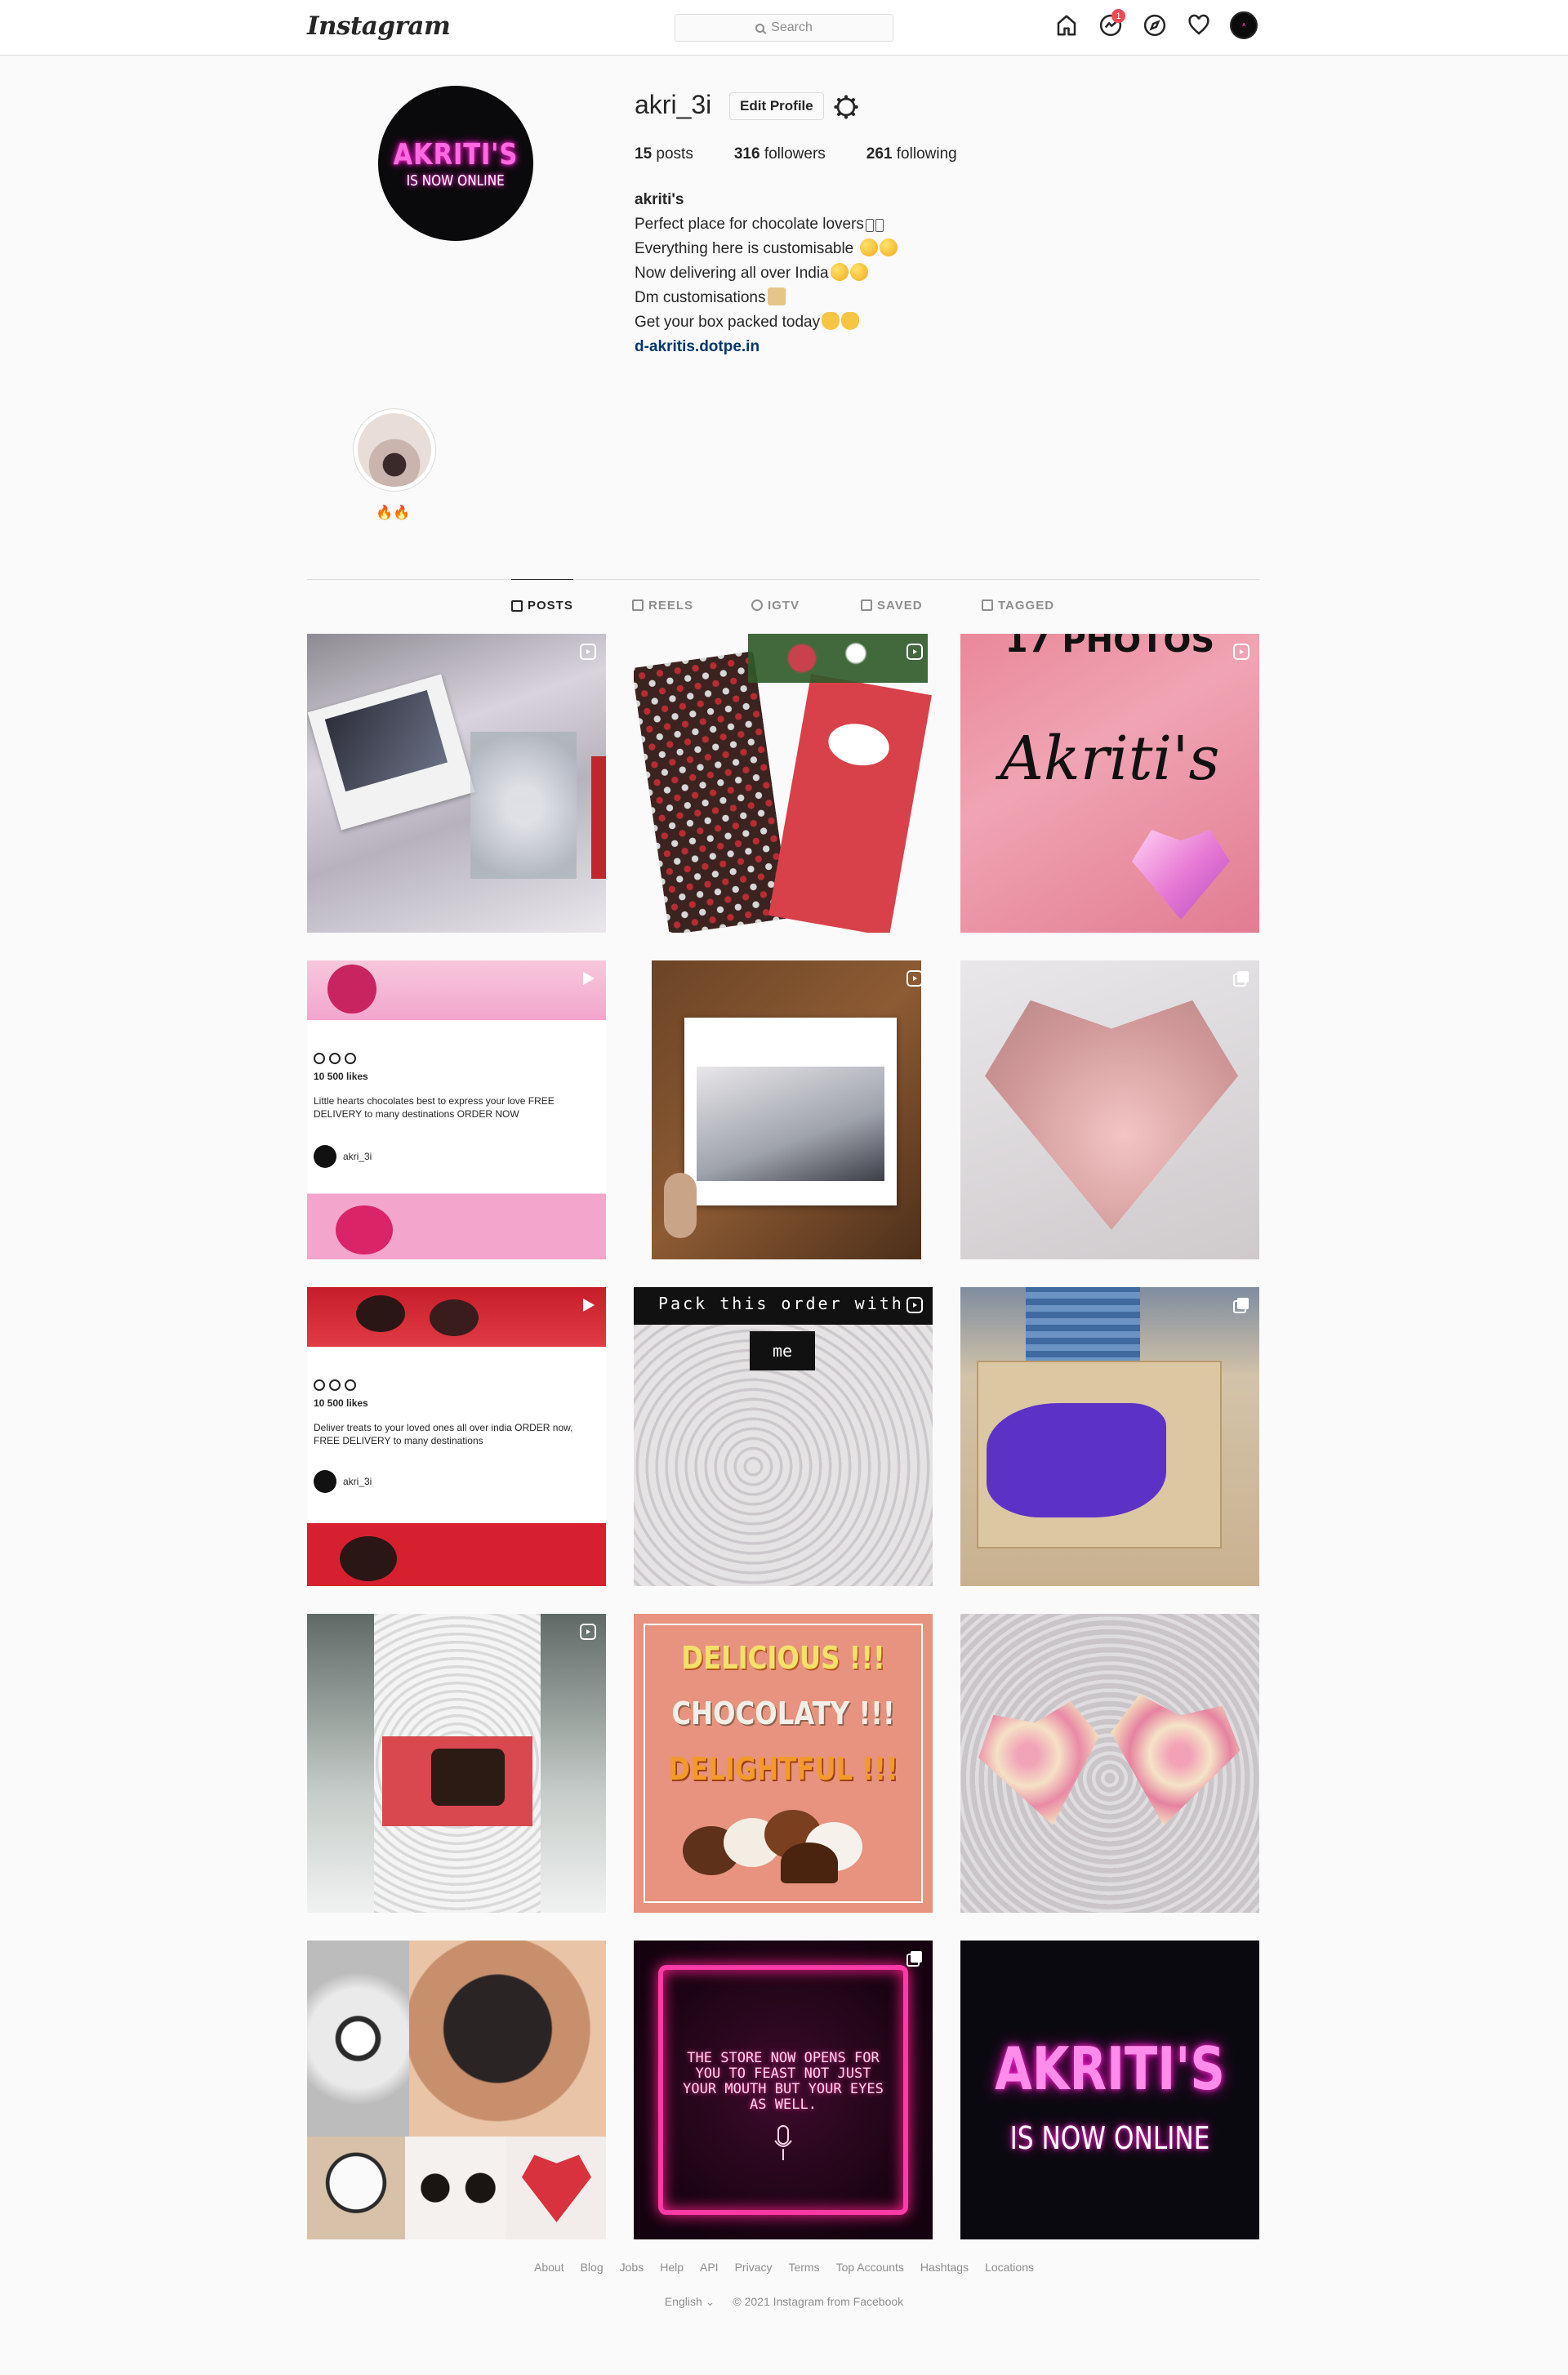 This screenshot has height=2375, width=1568. What do you see at coordinates (783, 1436) in the screenshot?
I see `post-tile: Pack this order with me` at bounding box center [783, 1436].